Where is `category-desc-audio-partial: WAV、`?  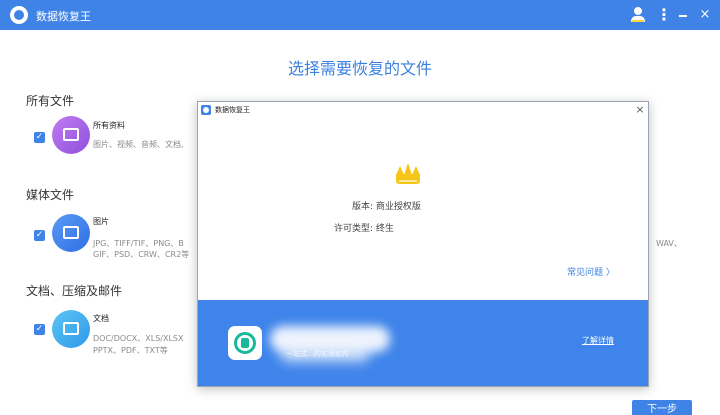 category-desc-audio-partial: WAV、 is located at coordinates (669, 243).